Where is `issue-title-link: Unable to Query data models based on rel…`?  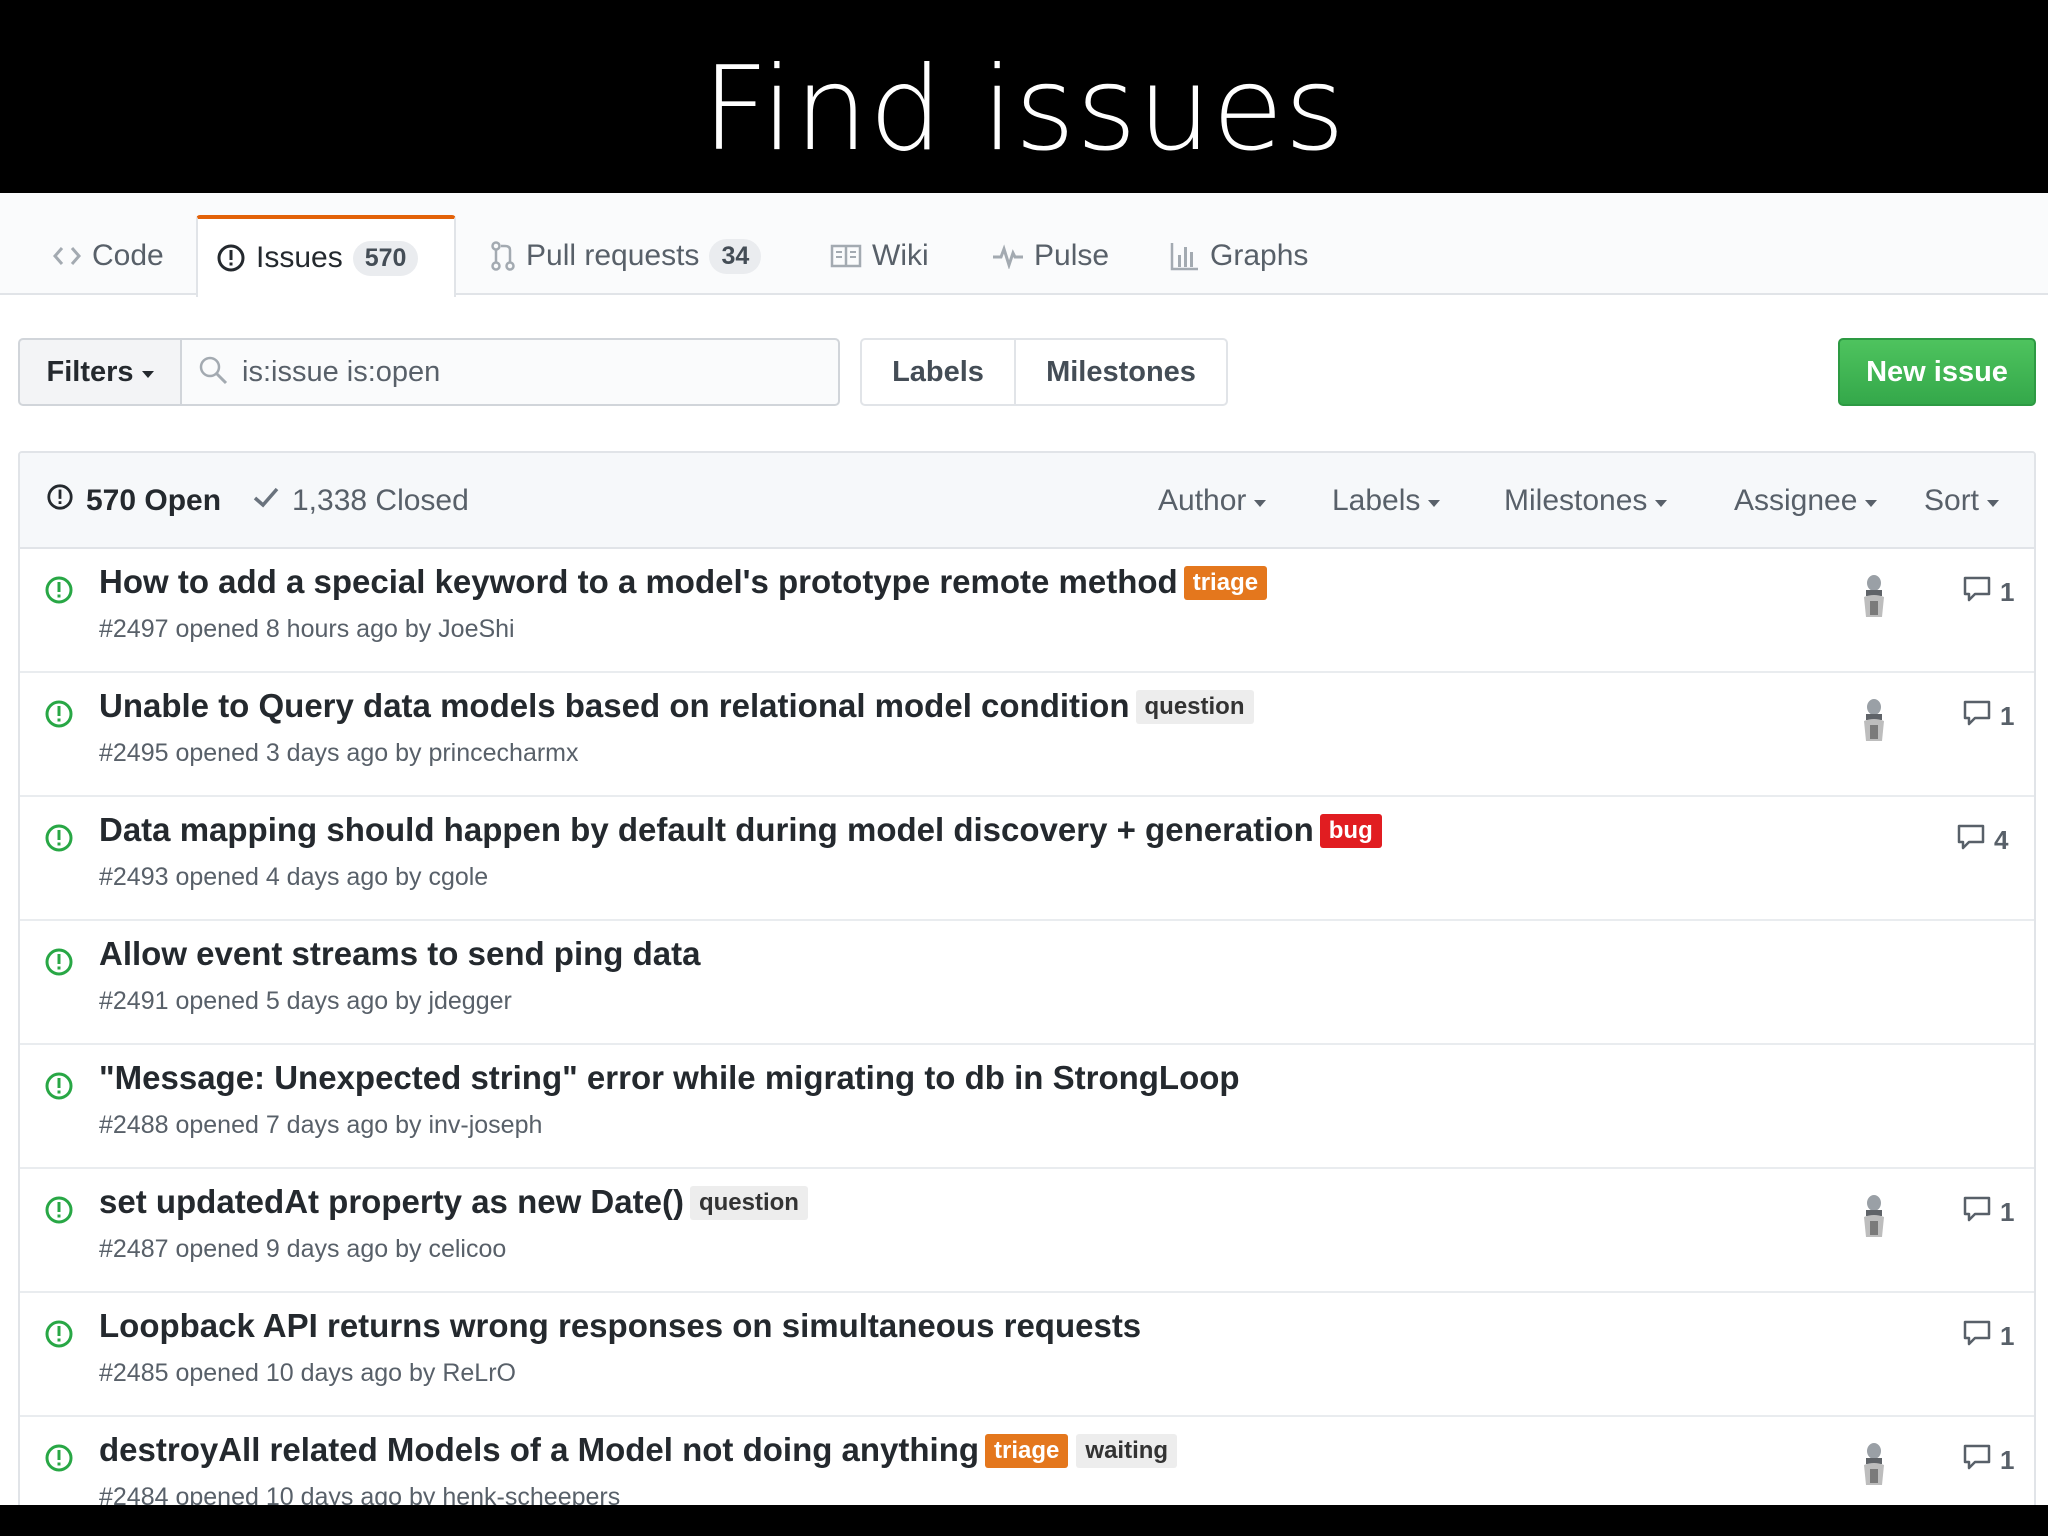
issue-title-link: Unable to Query data models based on rel… is located at coordinates (614, 705).